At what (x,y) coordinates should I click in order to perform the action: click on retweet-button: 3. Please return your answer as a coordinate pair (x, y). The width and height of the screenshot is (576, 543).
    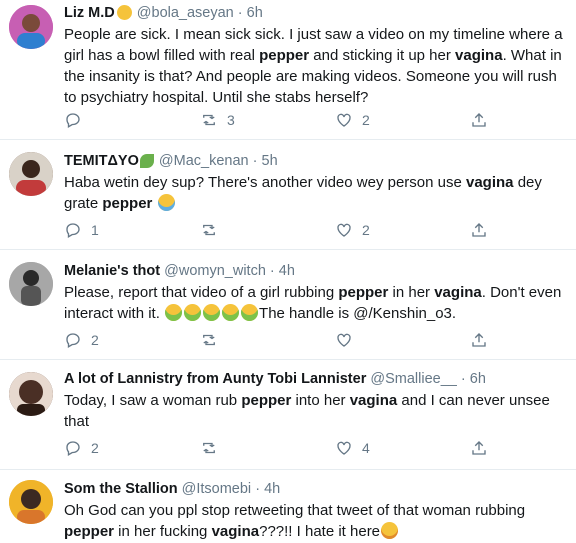
    Looking at the image, I should click on (217, 120).